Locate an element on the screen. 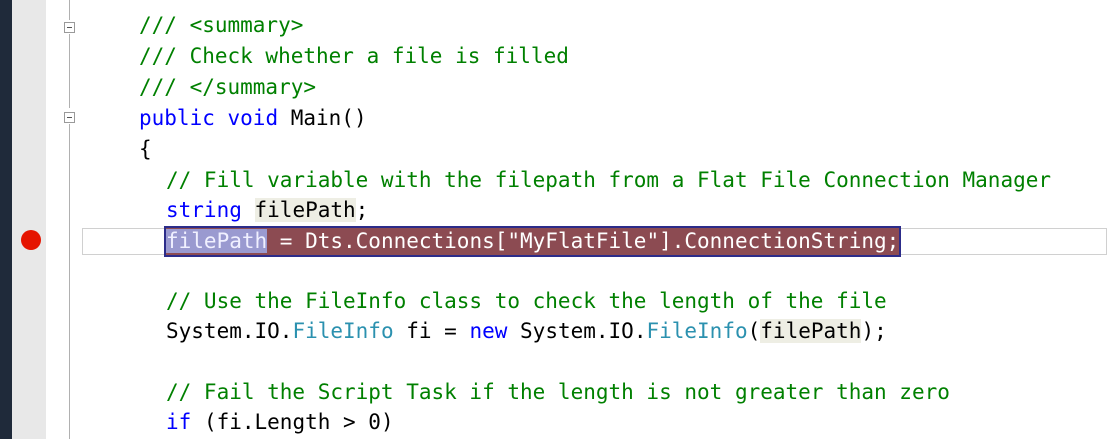  editor-left-edge is located at coordinates (6, 219).